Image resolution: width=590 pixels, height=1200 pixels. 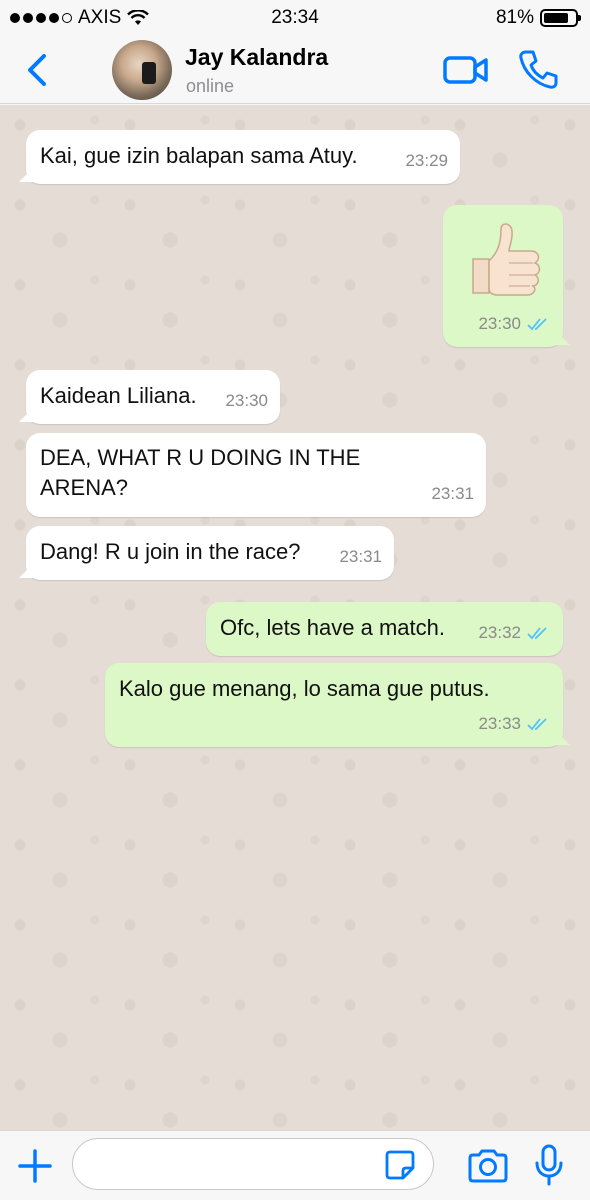 I want to click on message-input-bar, so click(x=295, y=1165).